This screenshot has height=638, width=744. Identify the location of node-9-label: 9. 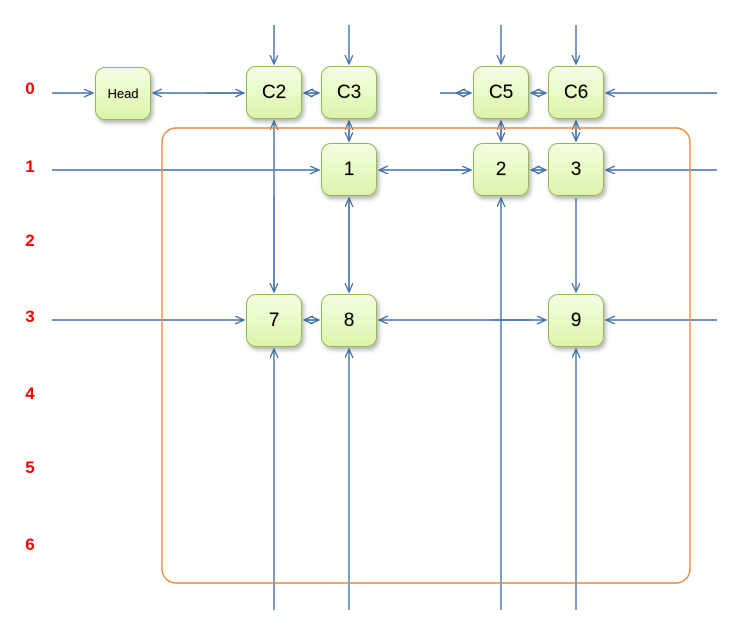
(576, 320).